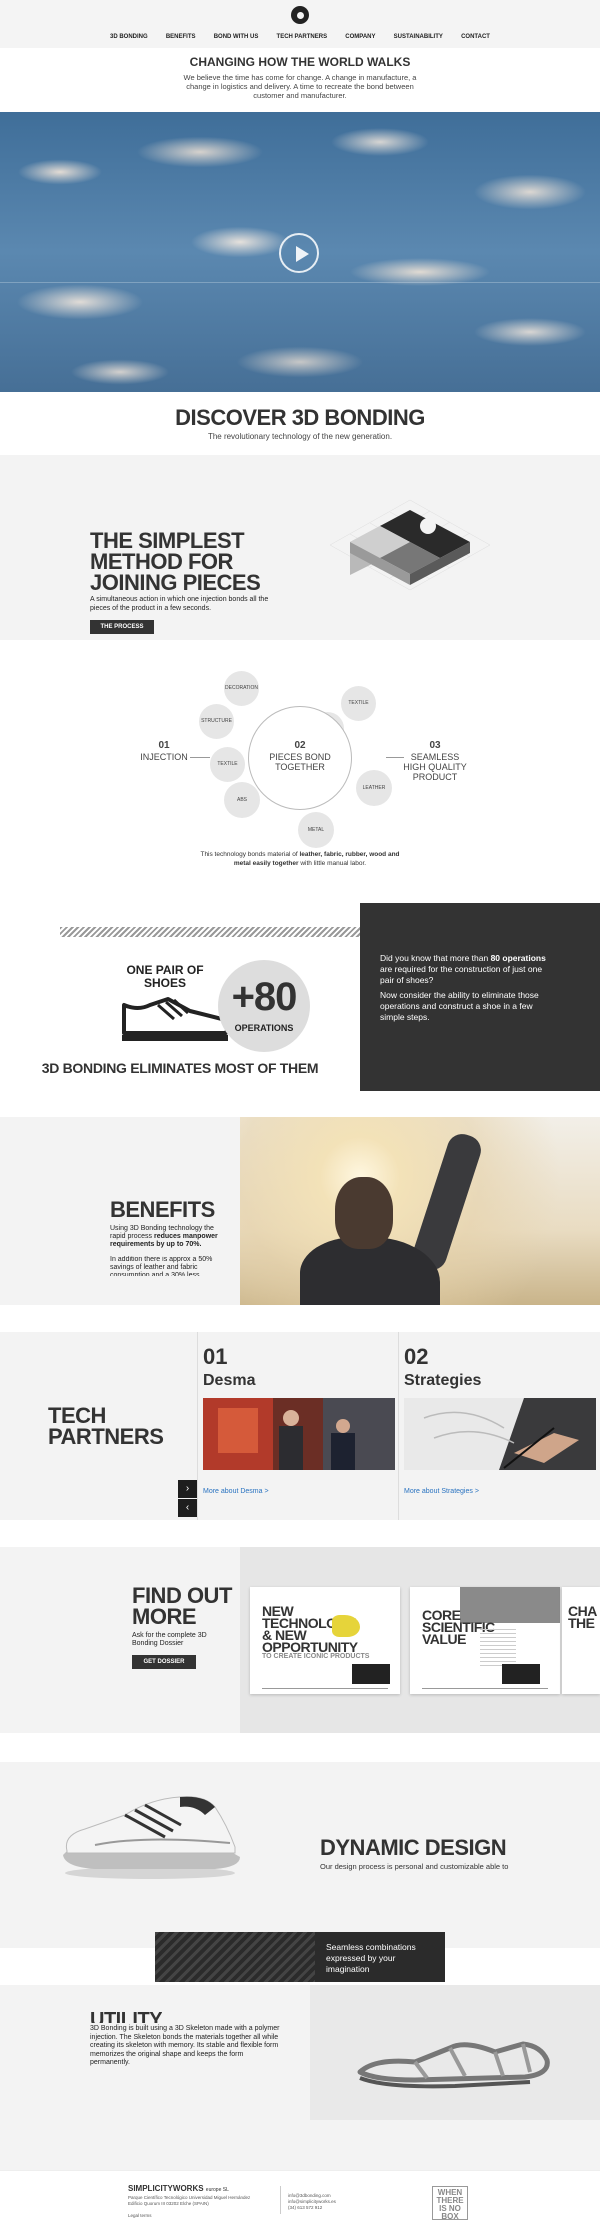 The width and height of the screenshot is (600, 2225). Describe the element at coordinates (453, 2065) in the screenshot. I see `skeleton-image` at that location.